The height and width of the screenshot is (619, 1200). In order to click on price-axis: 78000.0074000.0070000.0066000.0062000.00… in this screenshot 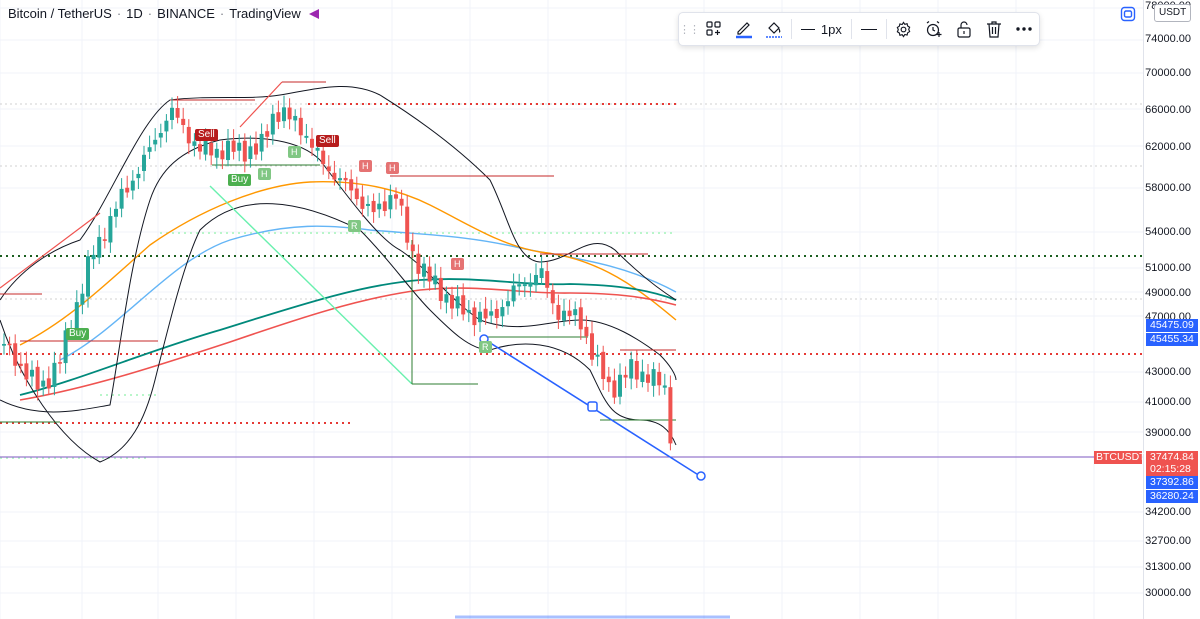, I will do `click(1171, 309)`.